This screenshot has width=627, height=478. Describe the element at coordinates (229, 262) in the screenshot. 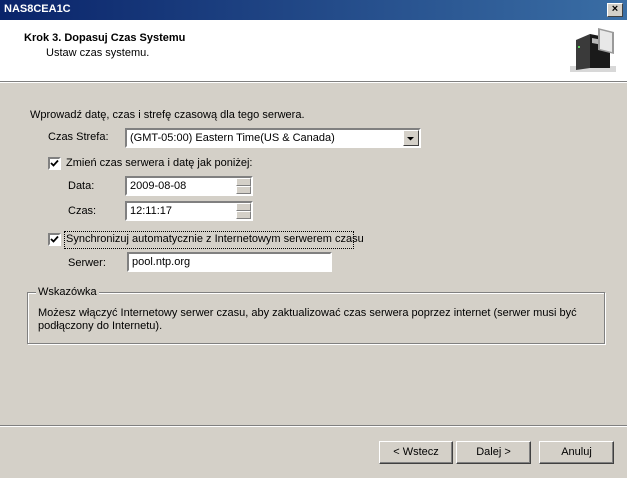

I see `server-input: pool.ntp.org` at that location.